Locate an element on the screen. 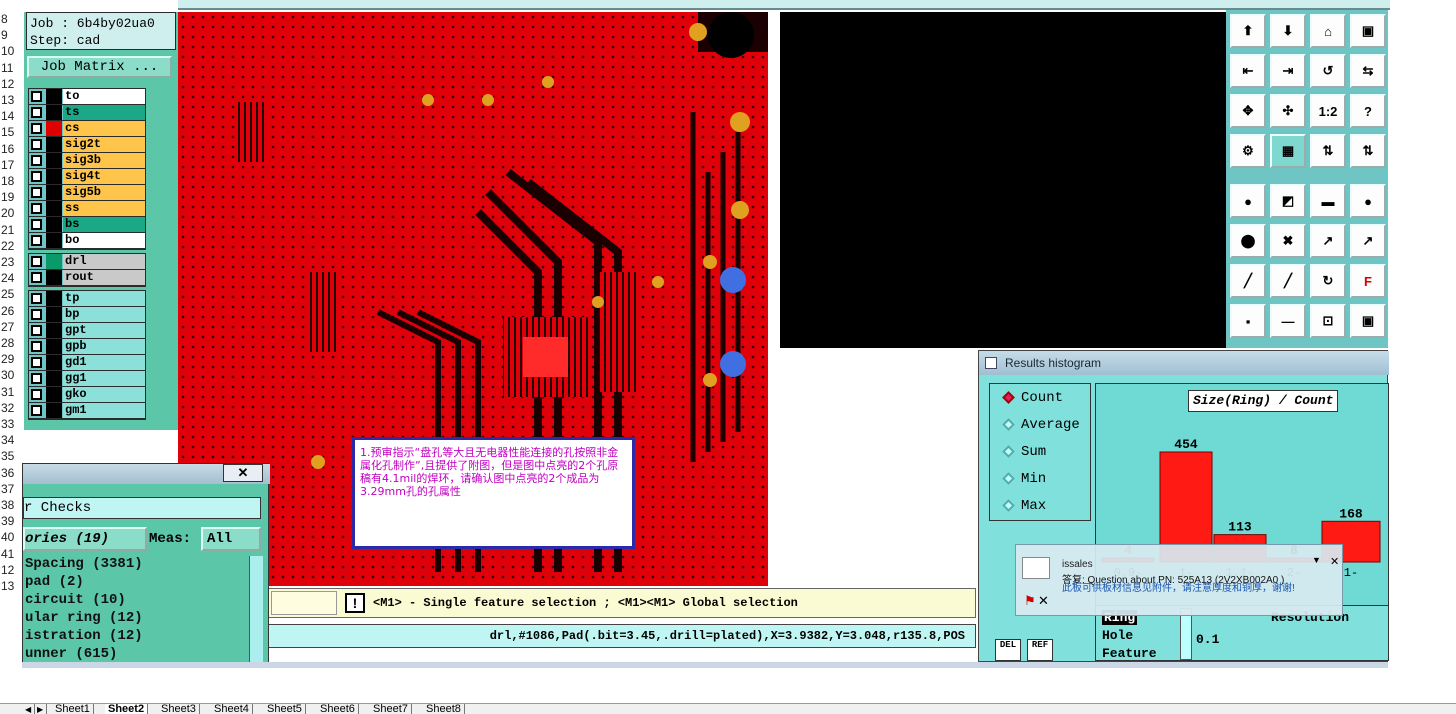 Image resolution: width=1456 pixels, height=714 pixels. radio-count: Count is located at coordinates (1032, 398).